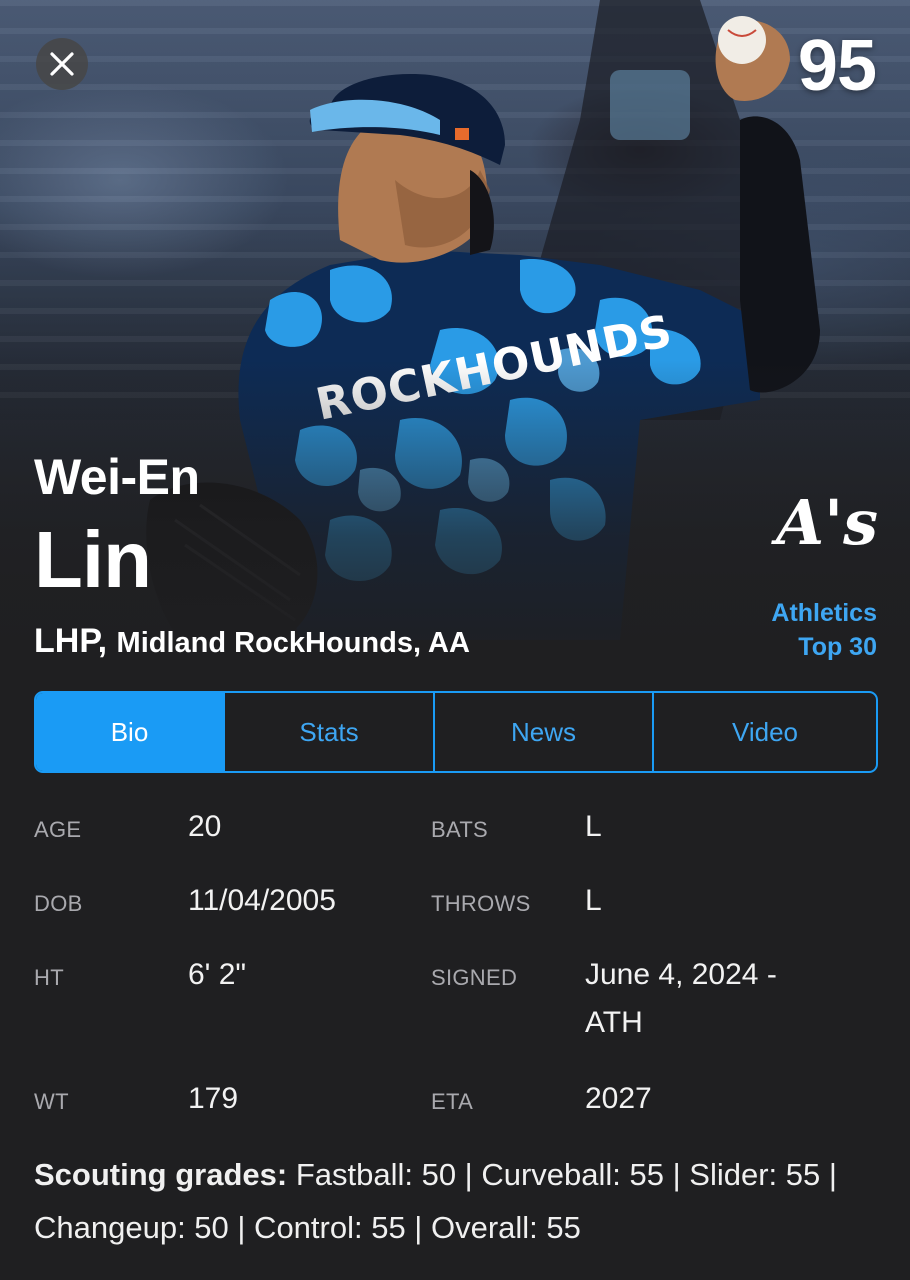  Describe the element at coordinates (837, 647) in the screenshot. I see `org-rank-list: Top 30` at that location.